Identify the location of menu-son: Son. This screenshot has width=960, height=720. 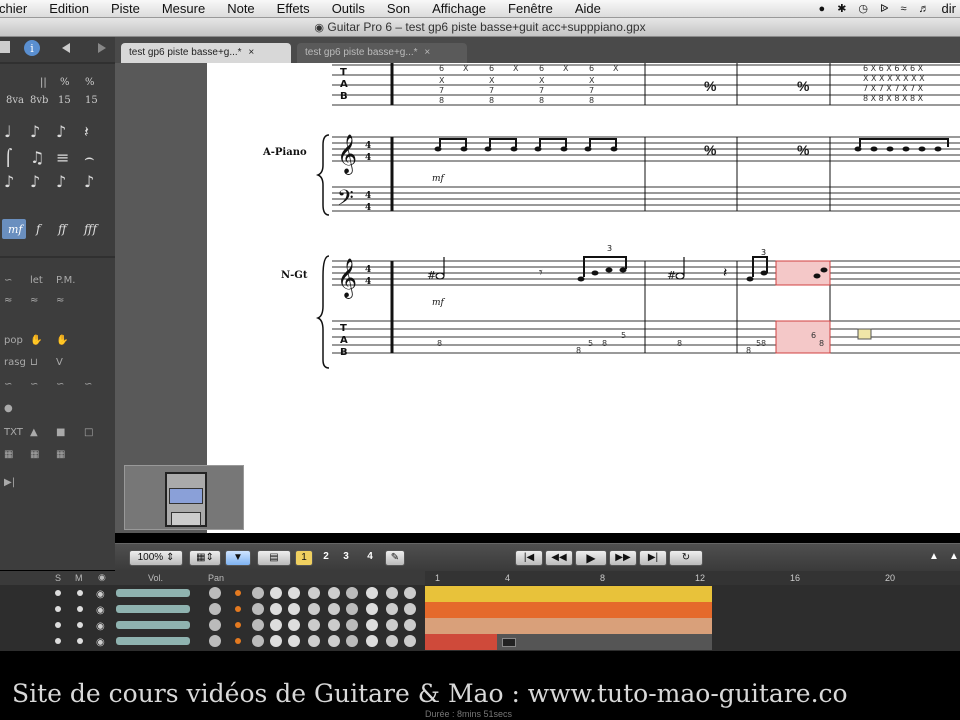
(398, 8).